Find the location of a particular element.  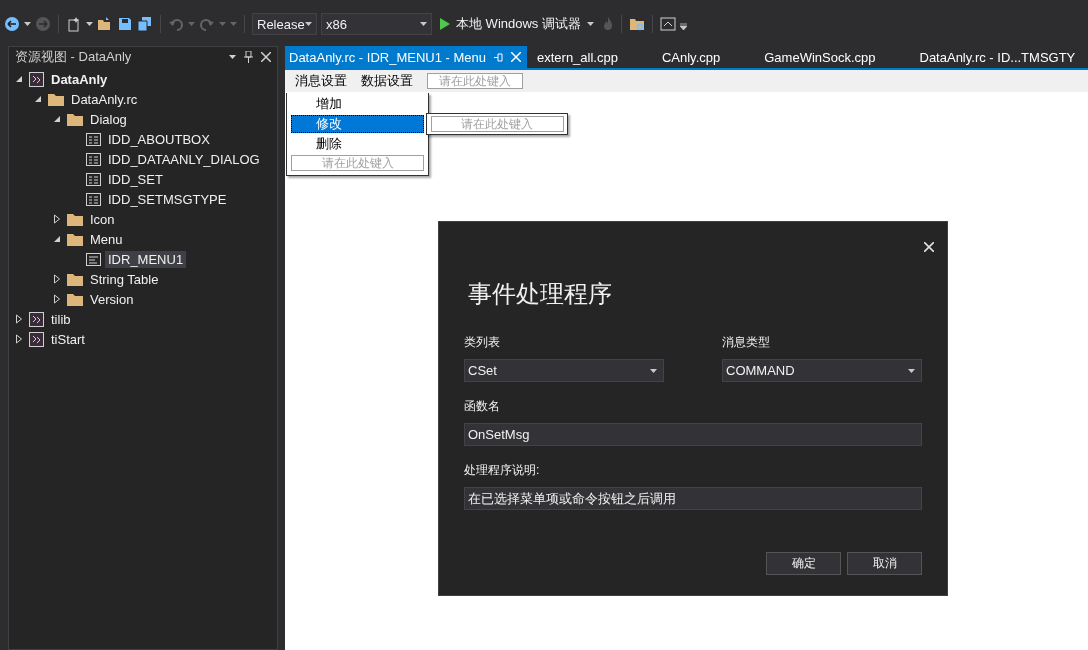

function-name-field: OnSetMsg is located at coordinates (693, 434).